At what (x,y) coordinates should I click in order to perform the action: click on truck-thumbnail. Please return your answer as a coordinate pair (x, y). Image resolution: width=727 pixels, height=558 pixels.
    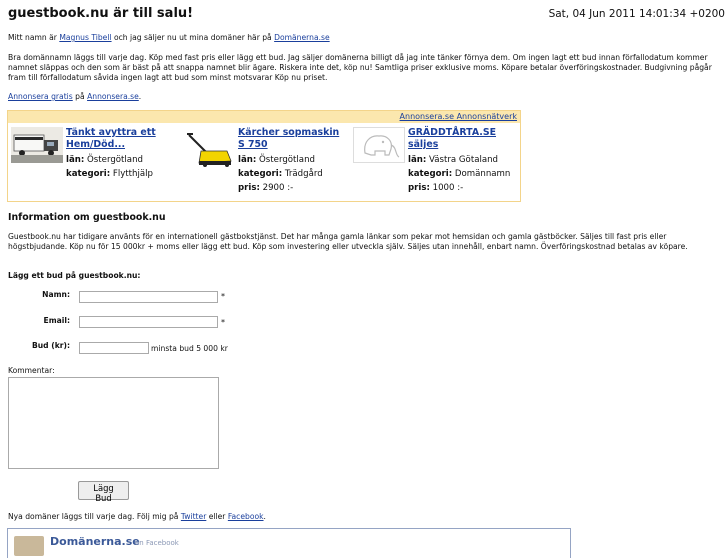
    Looking at the image, I should click on (37, 145).